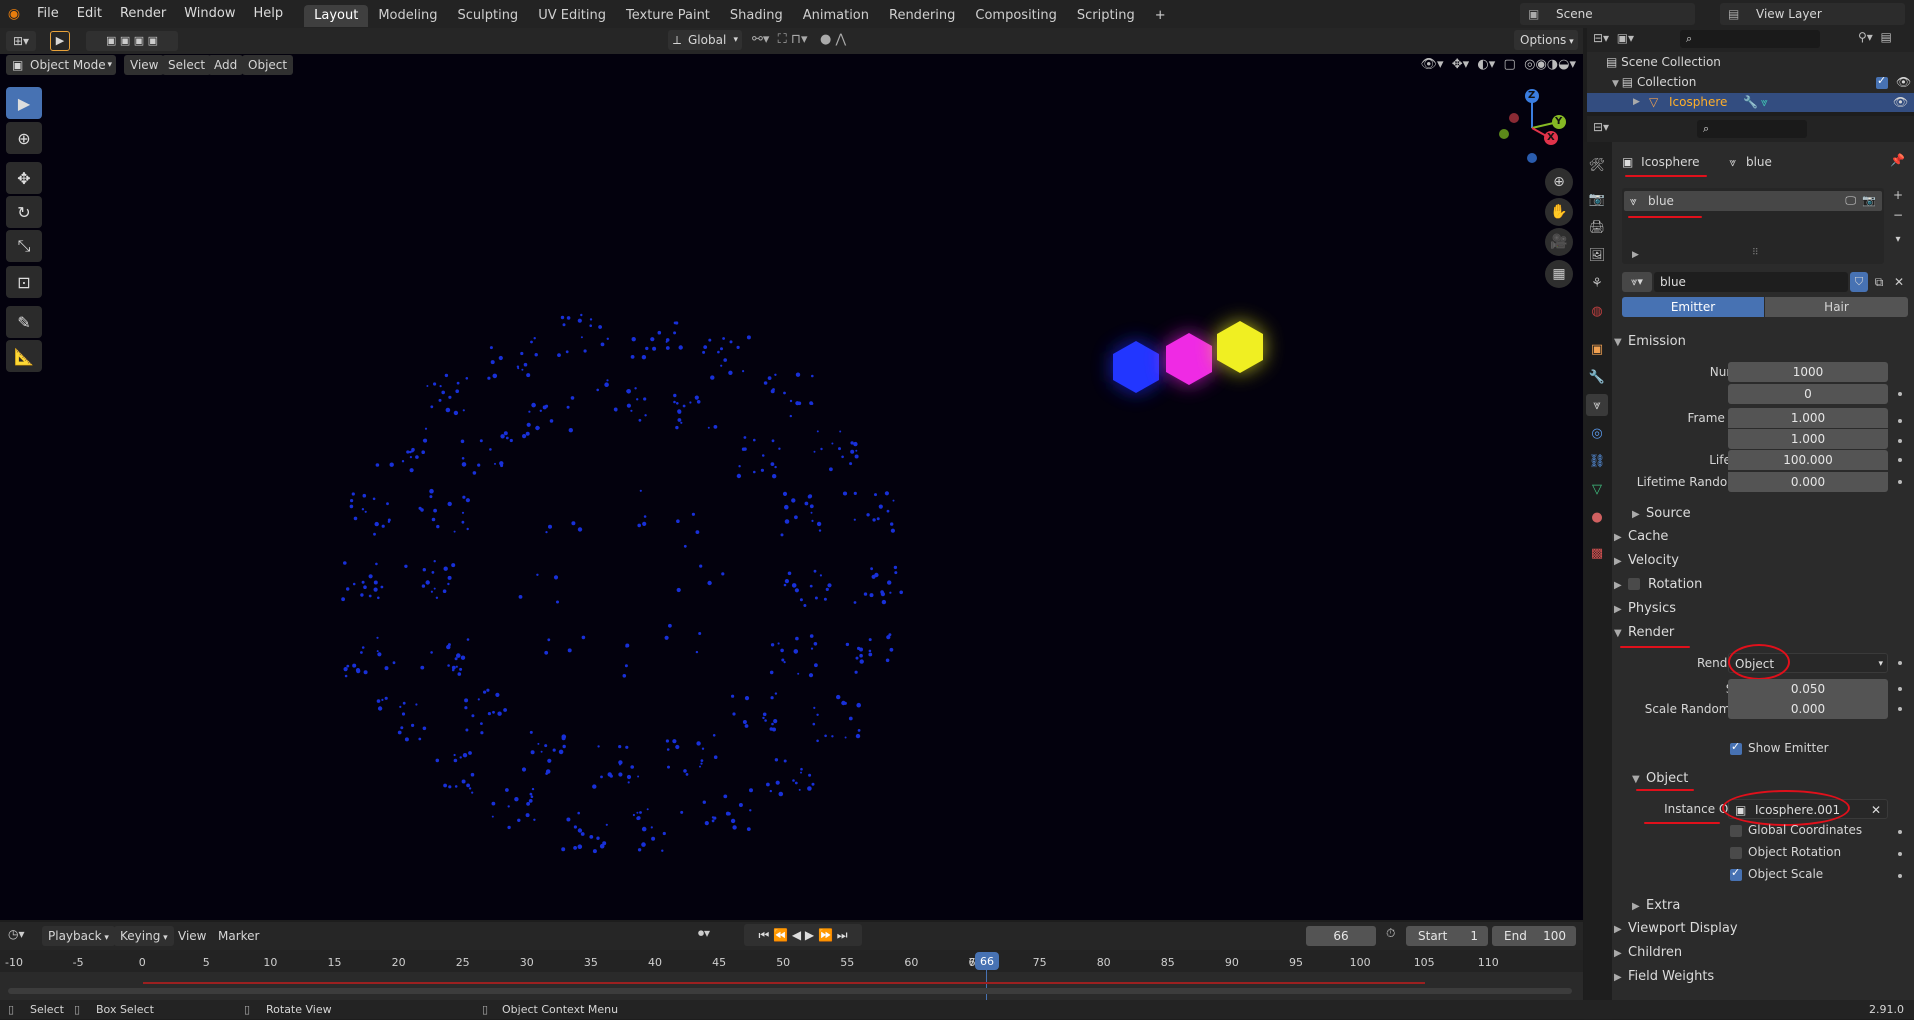 The height and width of the screenshot is (1020, 1914). What do you see at coordinates (1882, 81) in the screenshot?
I see `collection-checkbox` at bounding box center [1882, 81].